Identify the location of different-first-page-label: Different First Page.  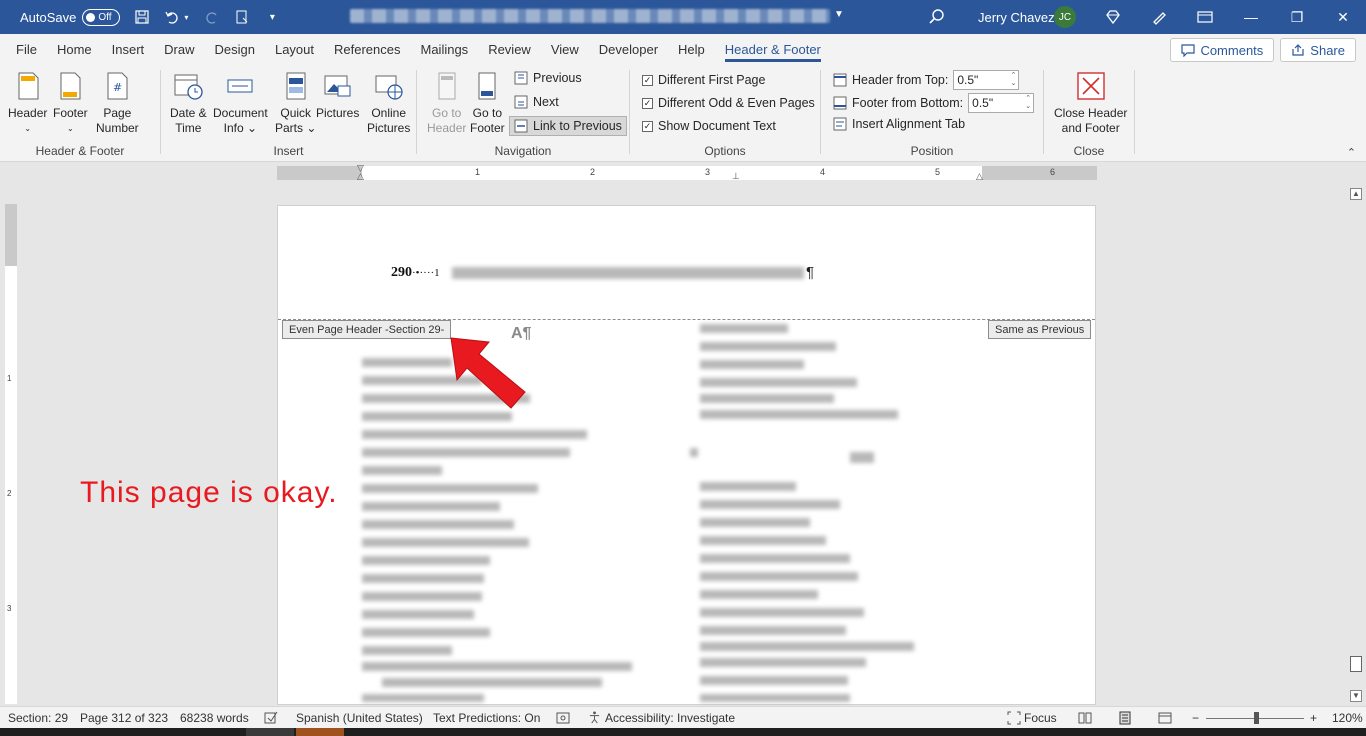
(712, 80).